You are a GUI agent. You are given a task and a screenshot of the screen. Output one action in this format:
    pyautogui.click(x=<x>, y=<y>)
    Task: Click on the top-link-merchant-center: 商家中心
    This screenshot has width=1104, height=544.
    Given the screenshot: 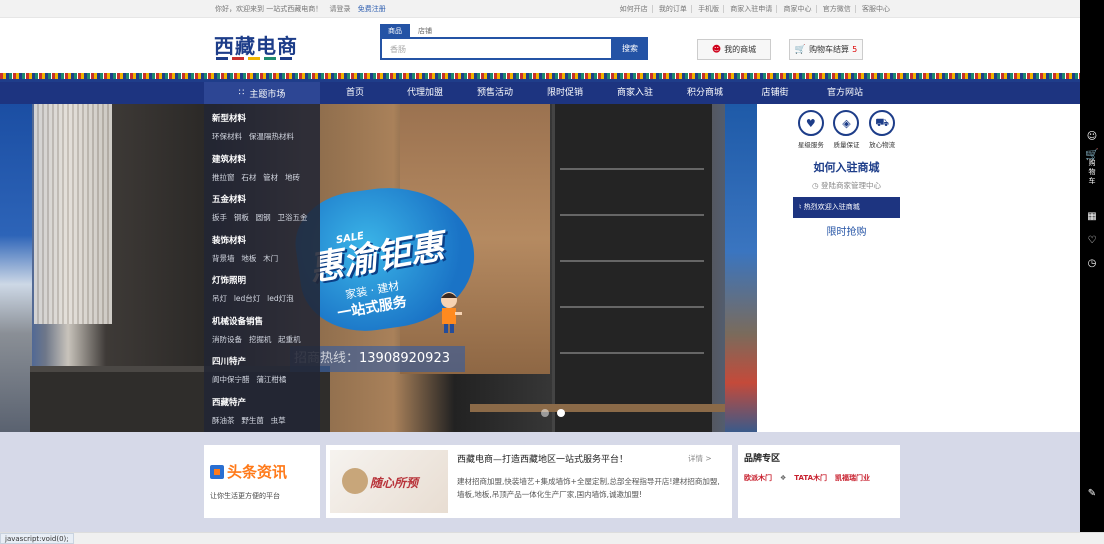 What is the action you would take?
    pyautogui.click(x=798, y=9)
    